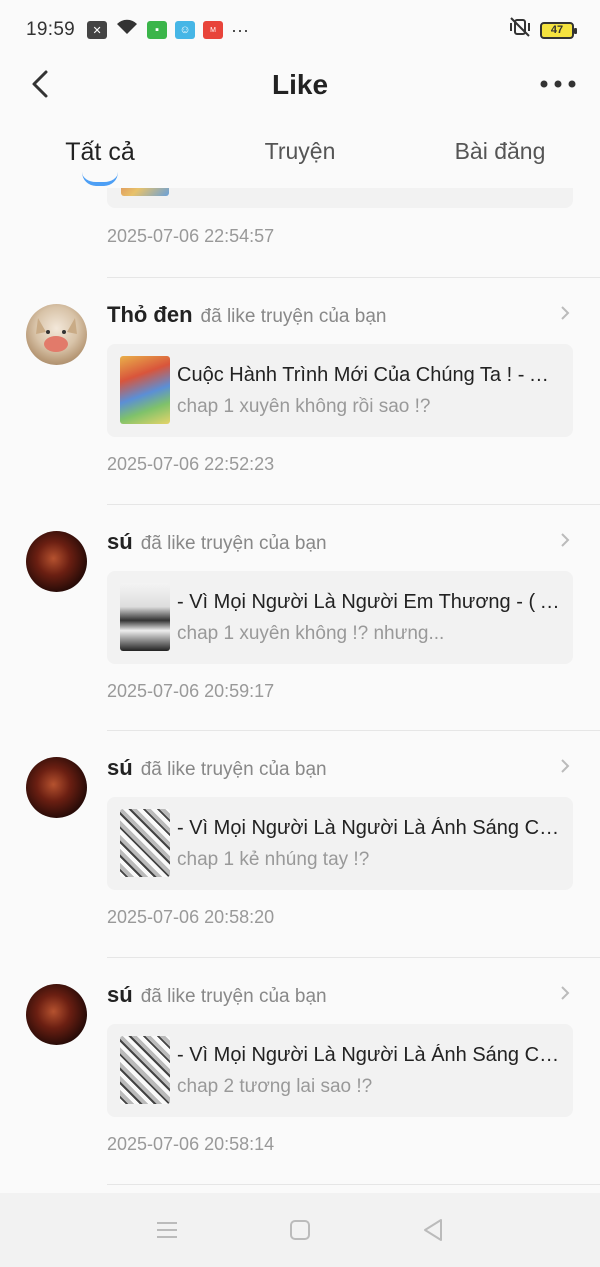 This screenshot has width=600, height=1267. I want to click on tab-active-indicator, so click(100, 179).